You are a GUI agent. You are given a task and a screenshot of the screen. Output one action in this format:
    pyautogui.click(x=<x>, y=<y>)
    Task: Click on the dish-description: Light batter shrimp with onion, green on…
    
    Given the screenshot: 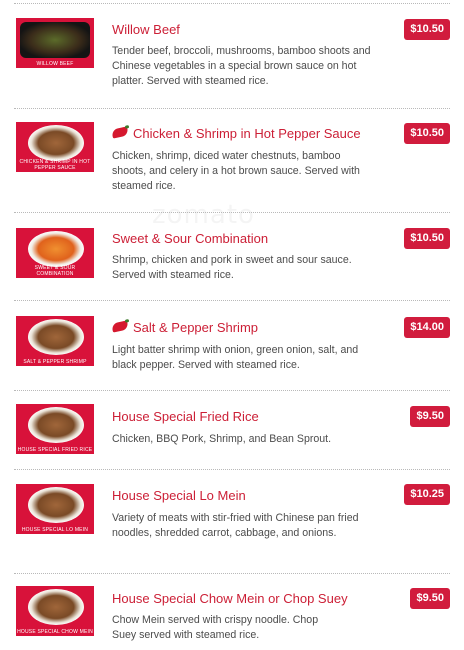 What is the action you would take?
    pyautogui.click(x=235, y=357)
    